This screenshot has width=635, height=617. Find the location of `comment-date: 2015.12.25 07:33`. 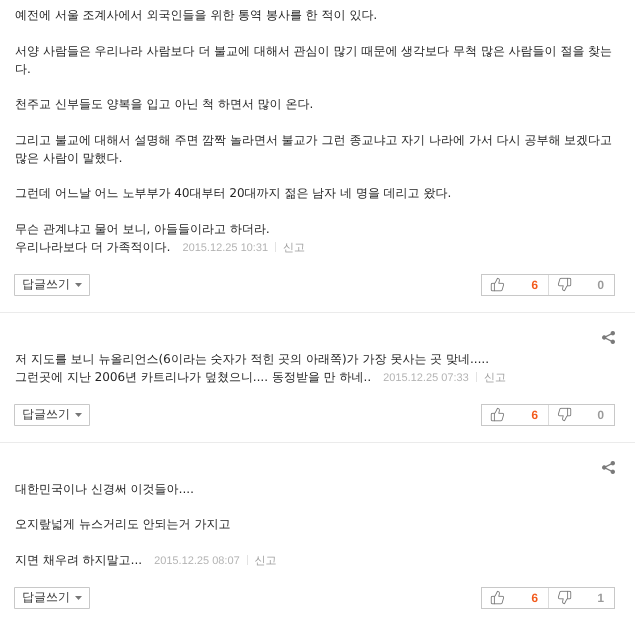

comment-date: 2015.12.25 07:33 is located at coordinates (426, 378).